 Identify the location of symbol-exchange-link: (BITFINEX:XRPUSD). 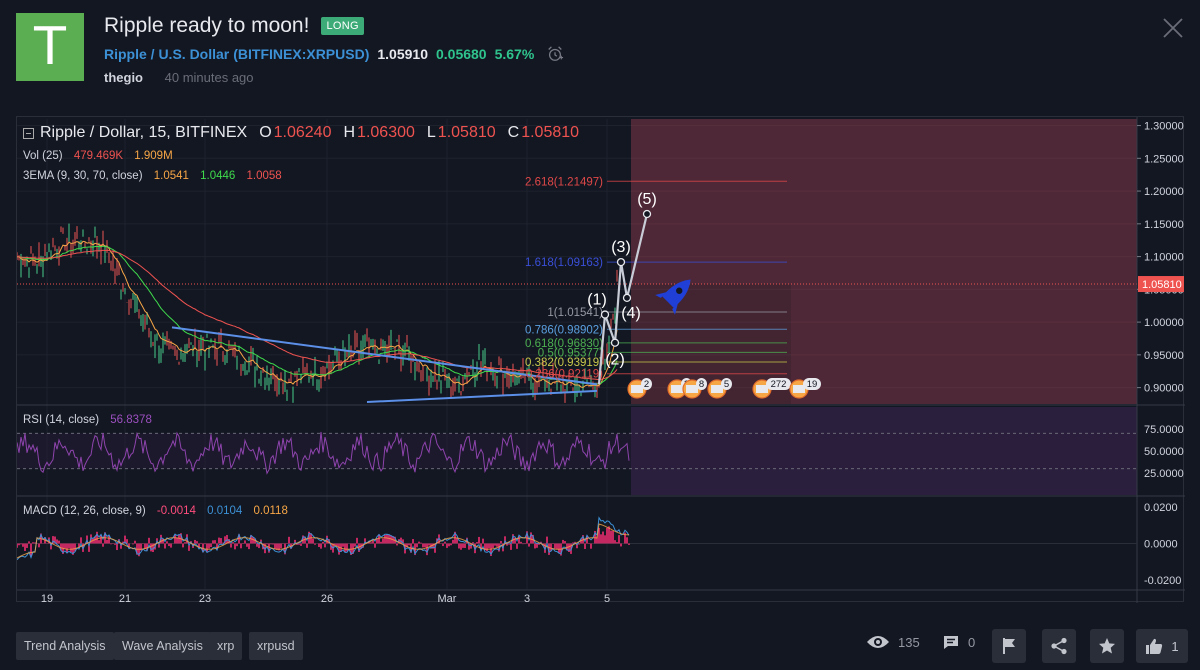
(301, 54).